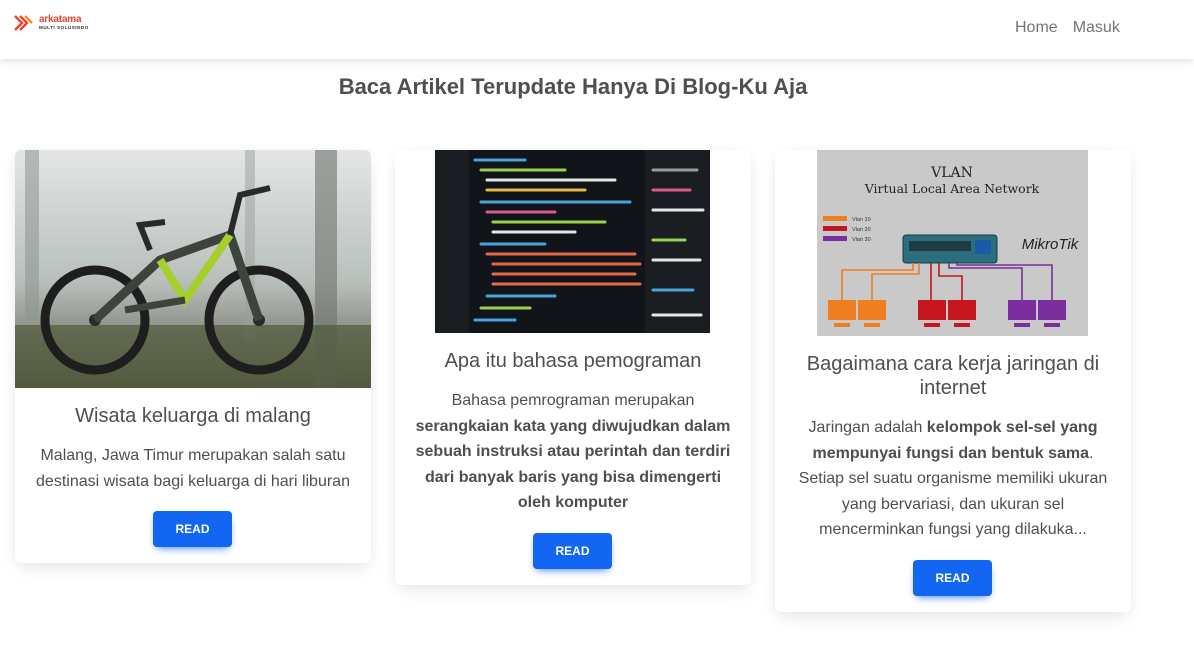  I want to click on legend-vlan-30: Vlan 30, so click(861, 240).